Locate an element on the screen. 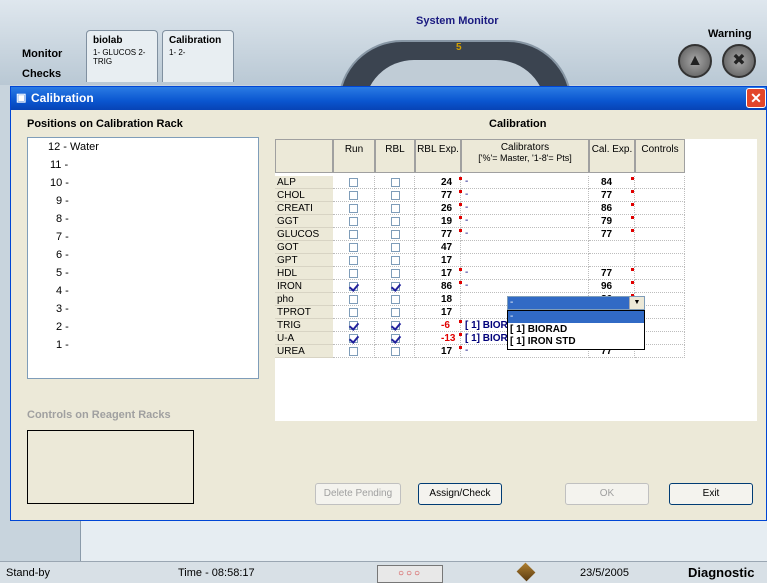 The height and width of the screenshot is (583, 767). chevron-down-icon: ▼ is located at coordinates (636, 303).